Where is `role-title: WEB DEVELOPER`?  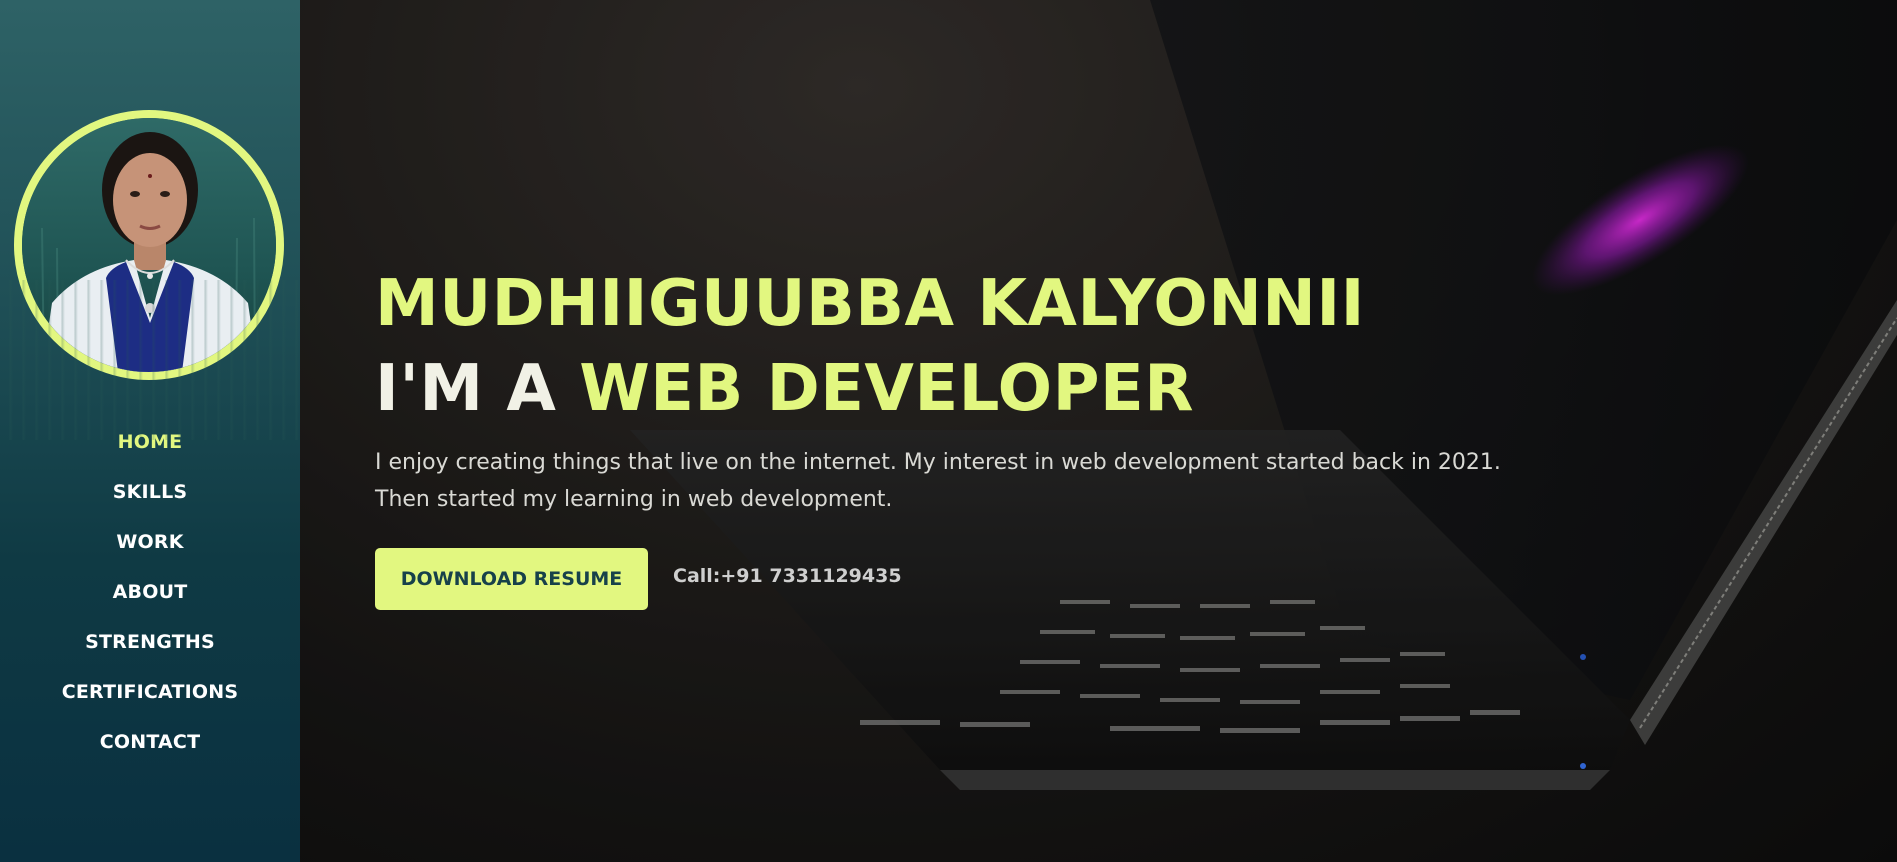 role-title: WEB DEVELOPER is located at coordinates (886, 389).